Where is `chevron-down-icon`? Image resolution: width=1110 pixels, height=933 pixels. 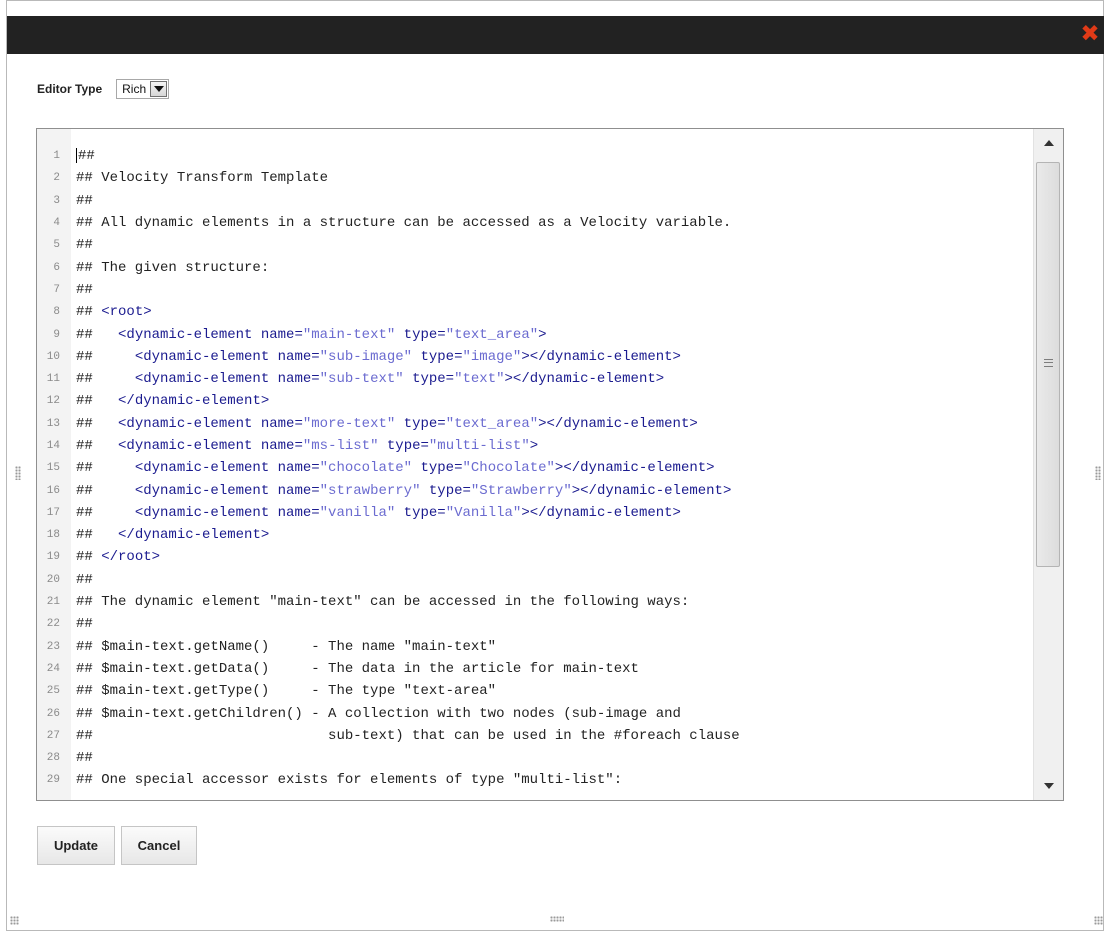 chevron-down-icon is located at coordinates (159, 89).